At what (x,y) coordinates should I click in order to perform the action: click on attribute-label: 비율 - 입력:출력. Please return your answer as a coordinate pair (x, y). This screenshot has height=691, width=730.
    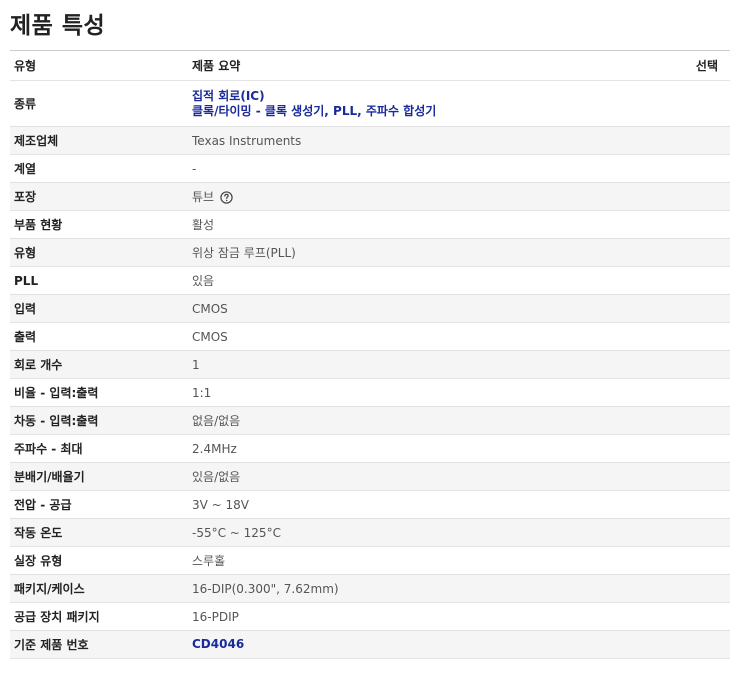
    Looking at the image, I should click on (56, 393).